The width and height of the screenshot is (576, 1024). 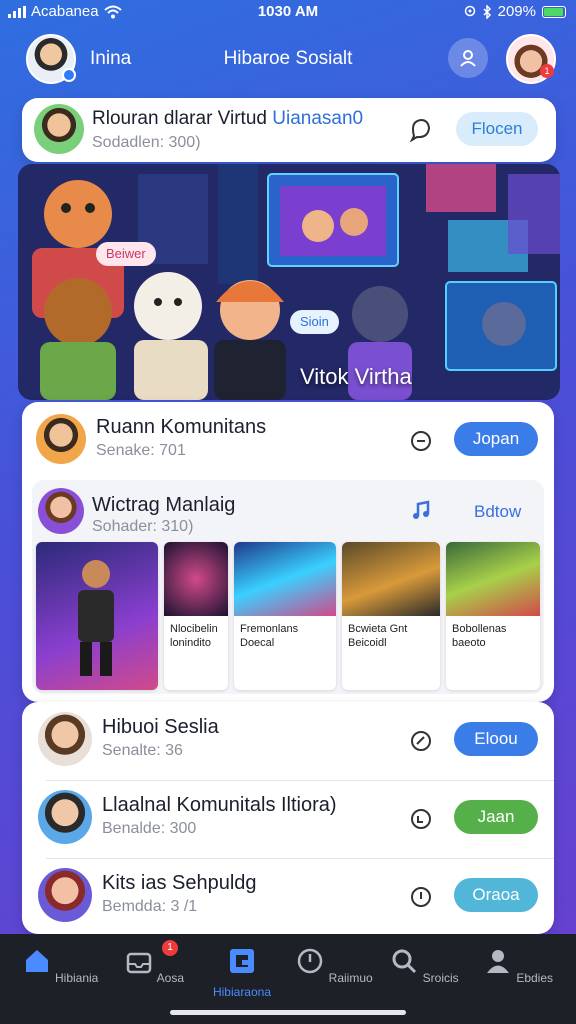 What do you see at coordinates (288, 1012) in the screenshot?
I see `home-indicator` at bounding box center [288, 1012].